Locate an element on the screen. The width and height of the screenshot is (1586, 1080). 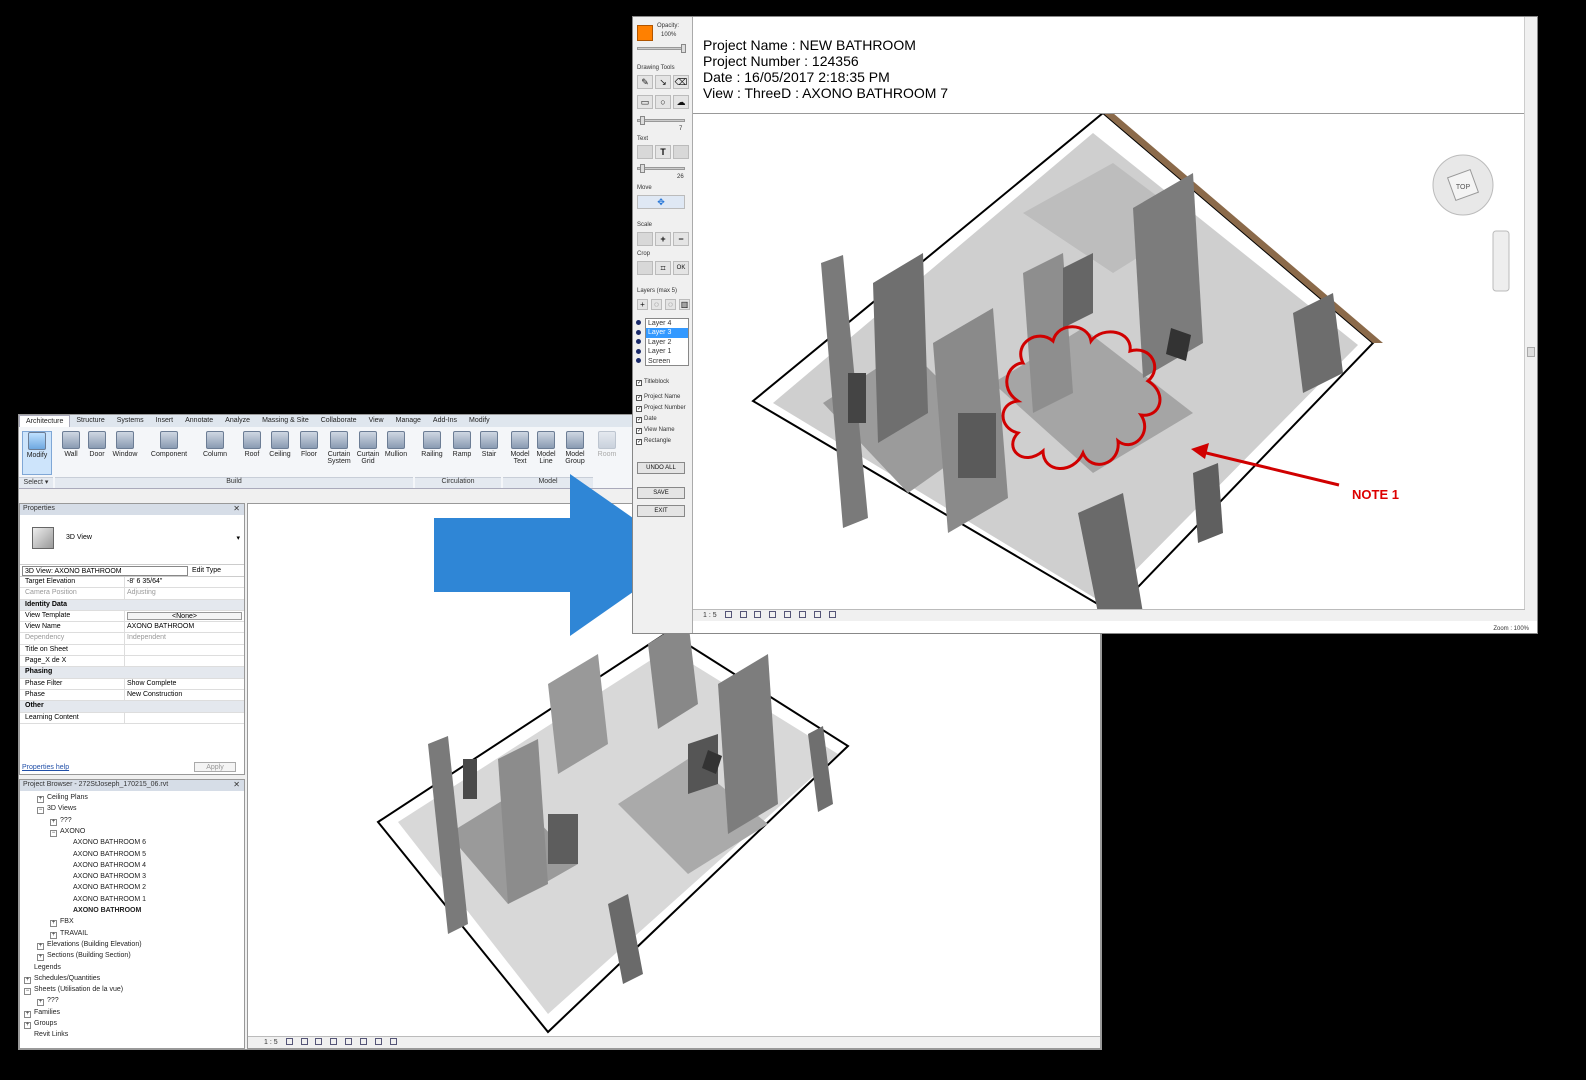
lightbulb-icon: ◌ is located at coordinates (656, 304).